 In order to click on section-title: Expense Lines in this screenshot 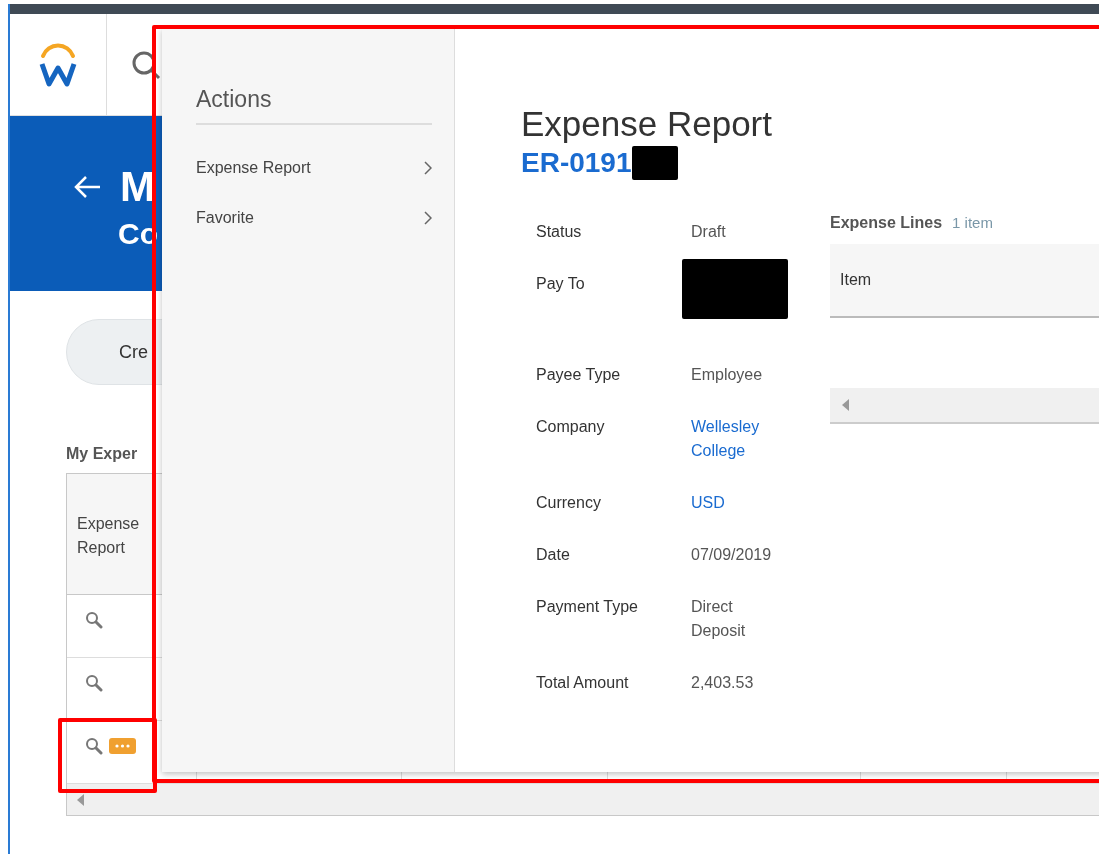, I will do `click(886, 223)`.